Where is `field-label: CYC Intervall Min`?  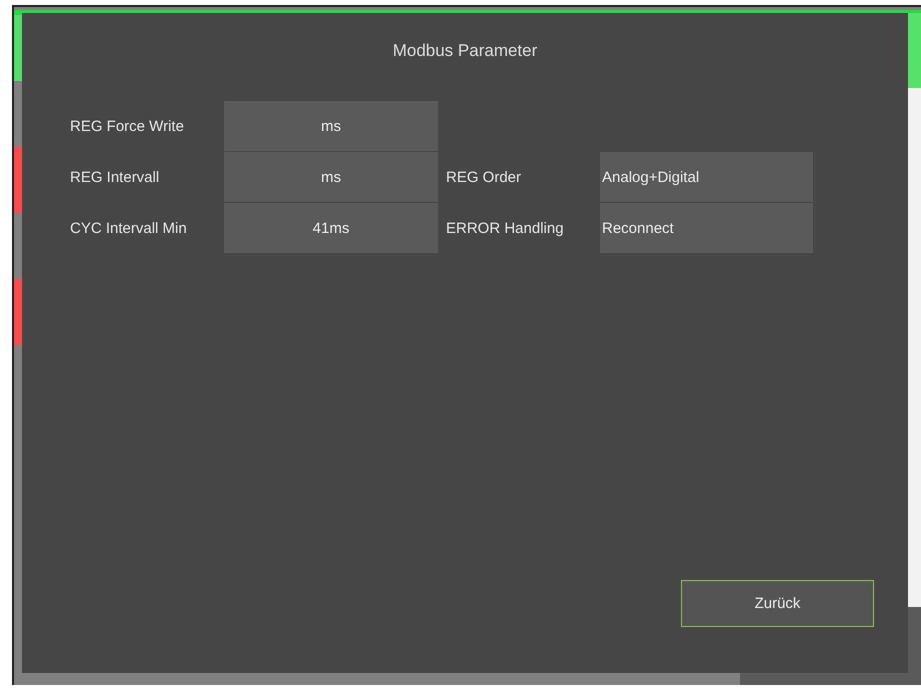
field-label: CYC Intervall Min is located at coordinates (129, 228).